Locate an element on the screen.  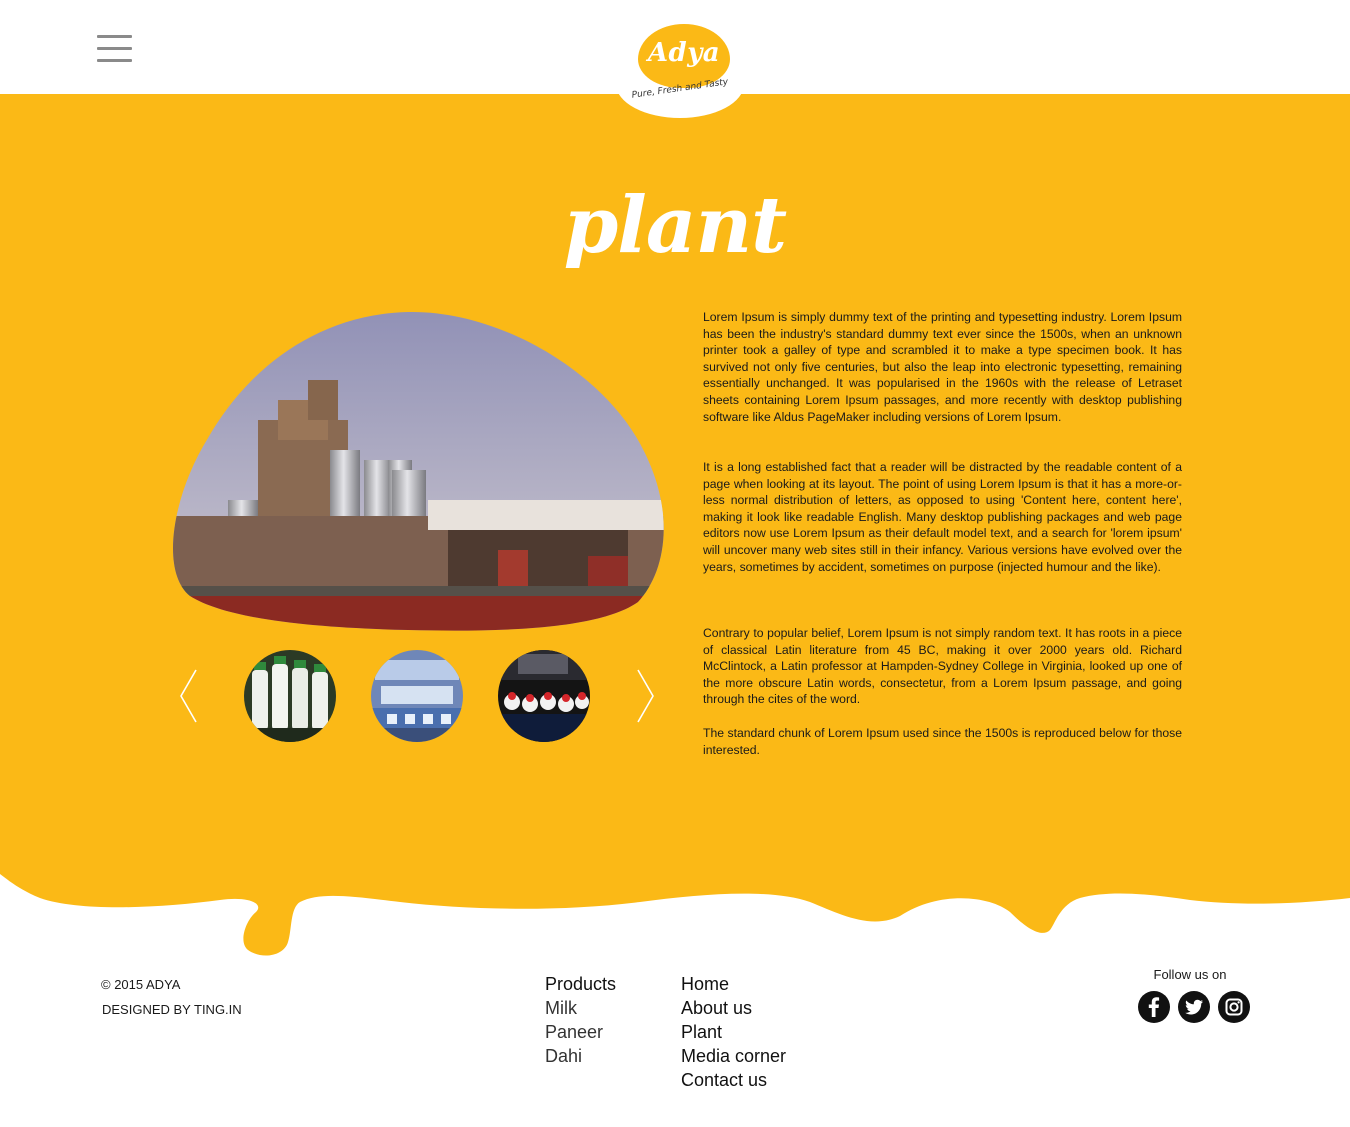
follow-us-label: Follow us on is located at coordinates (1190, 974).